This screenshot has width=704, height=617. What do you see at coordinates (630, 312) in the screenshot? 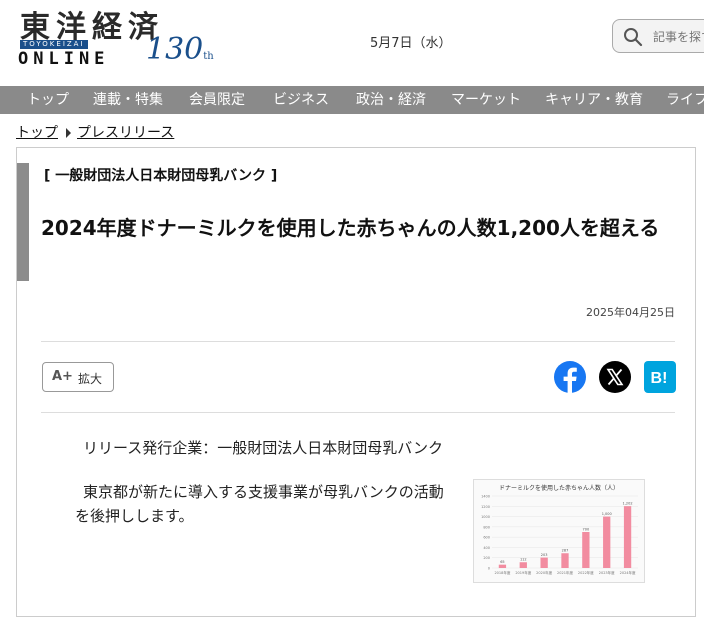
I see `article-date: 2025年04月25日` at bounding box center [630, 312].